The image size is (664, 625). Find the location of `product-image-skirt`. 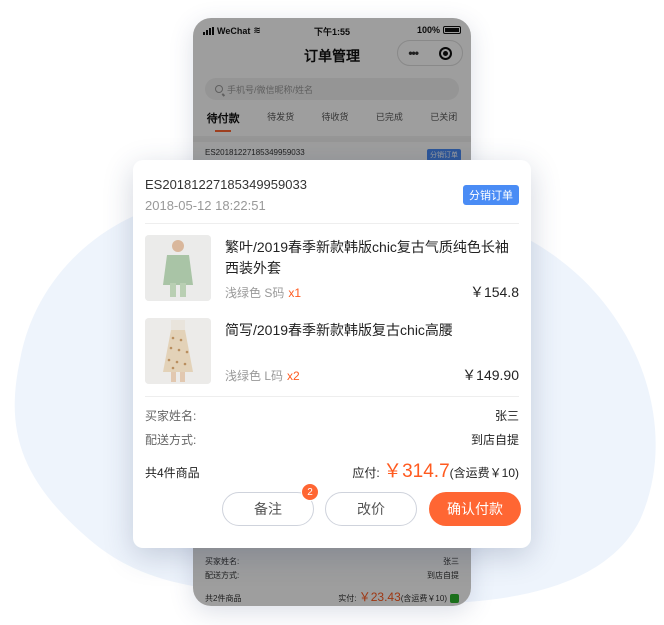

product-image-skirt is located at coordinates (178, 351).